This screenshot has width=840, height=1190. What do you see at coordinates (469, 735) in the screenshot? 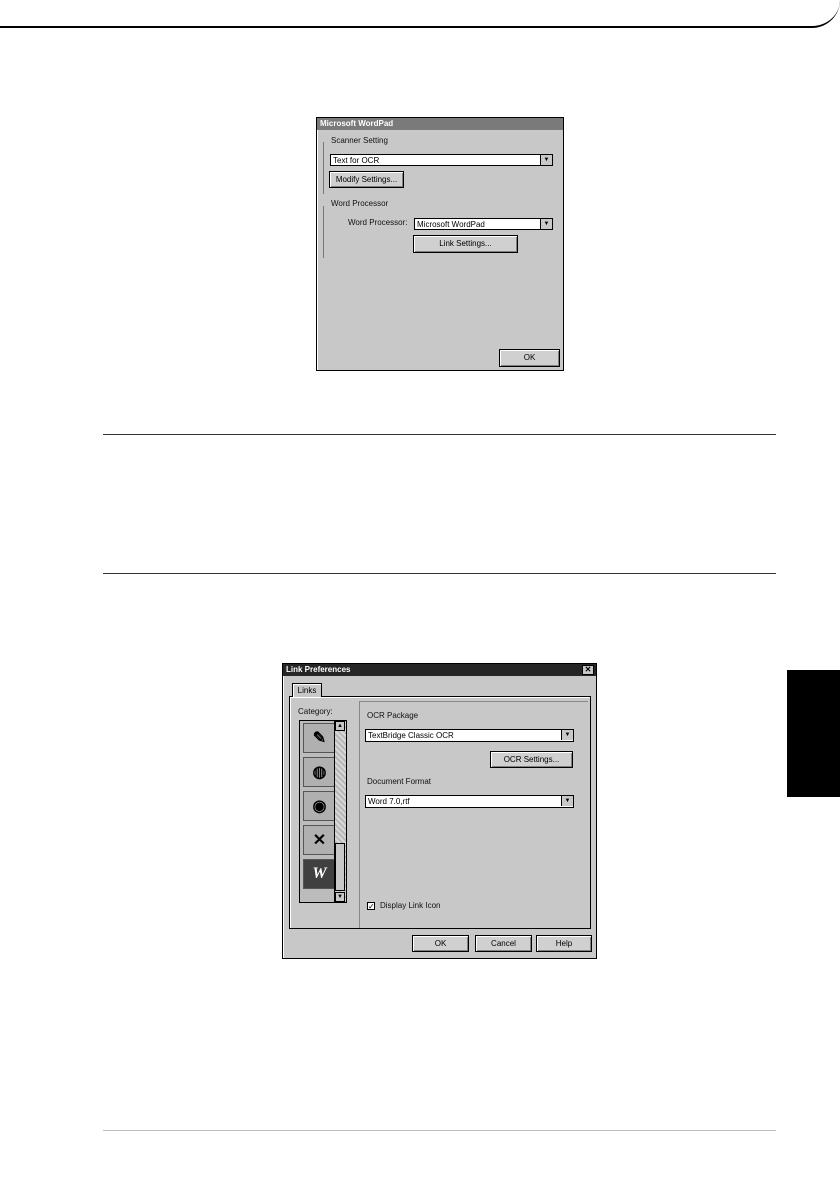
I see `ocr-package-select: TextBridge Classic OCR ▼` at bounding box center [469, 735].